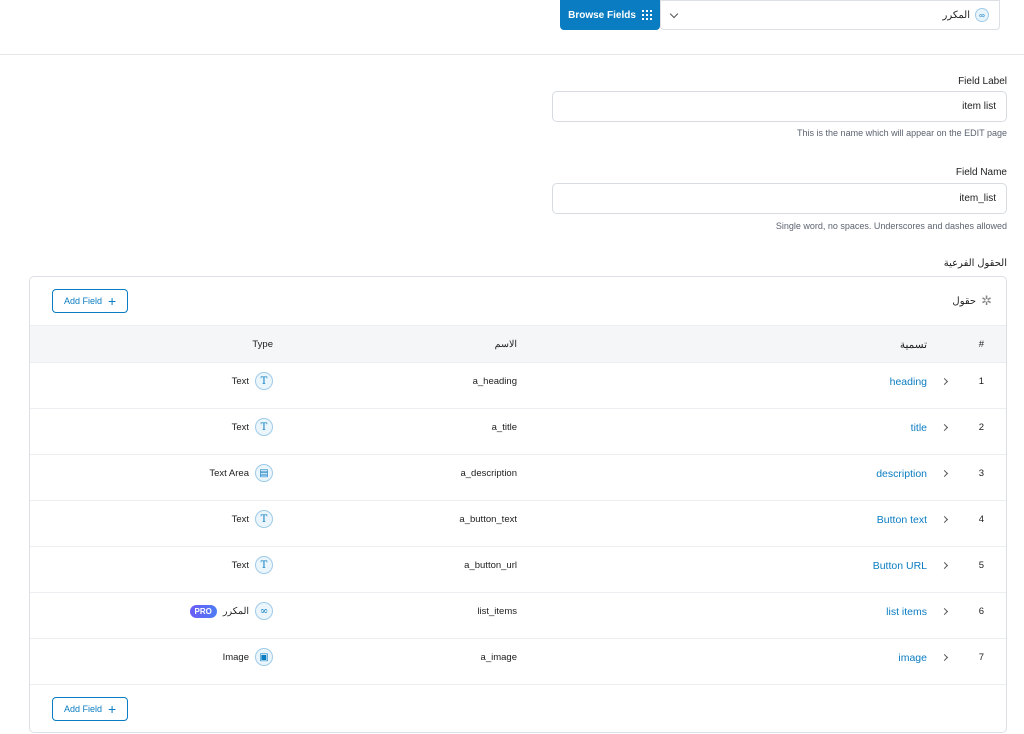 The image size is (1024, 734). What do you see at coordinates (602, 15) in the screenshot?
I see `browse-label: Browse Fields` at bounding box center [602, 15].